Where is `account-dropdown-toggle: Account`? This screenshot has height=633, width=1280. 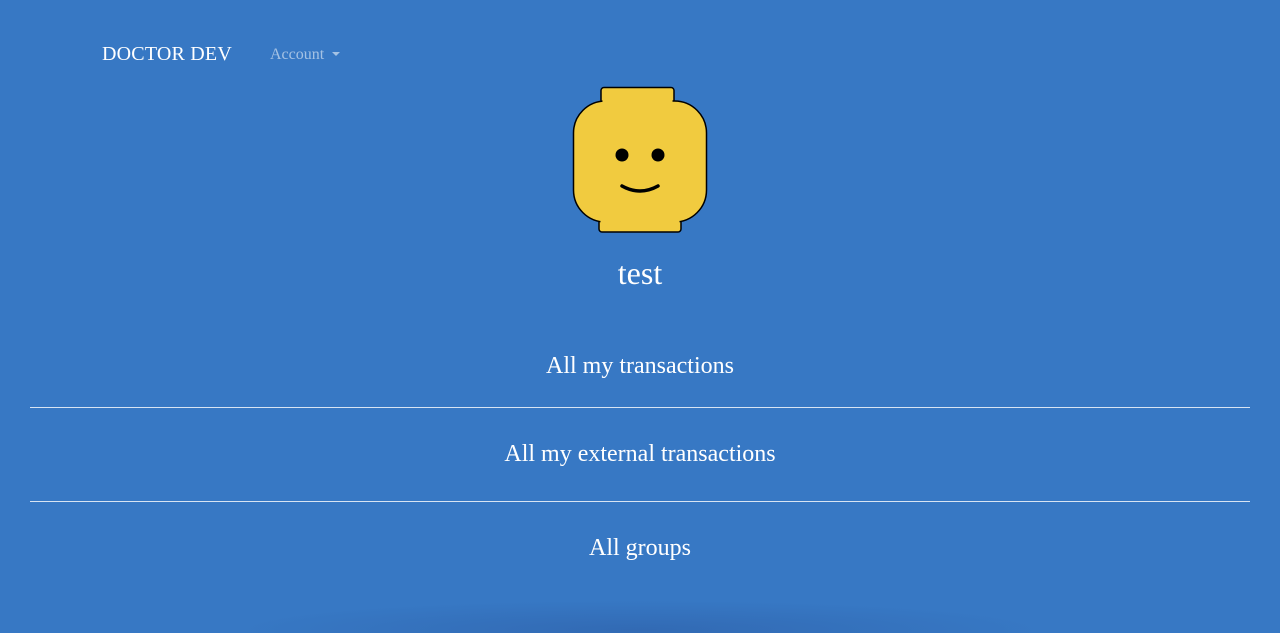
account-dropdown-toggle: Account is located at coordinates (305, 55).